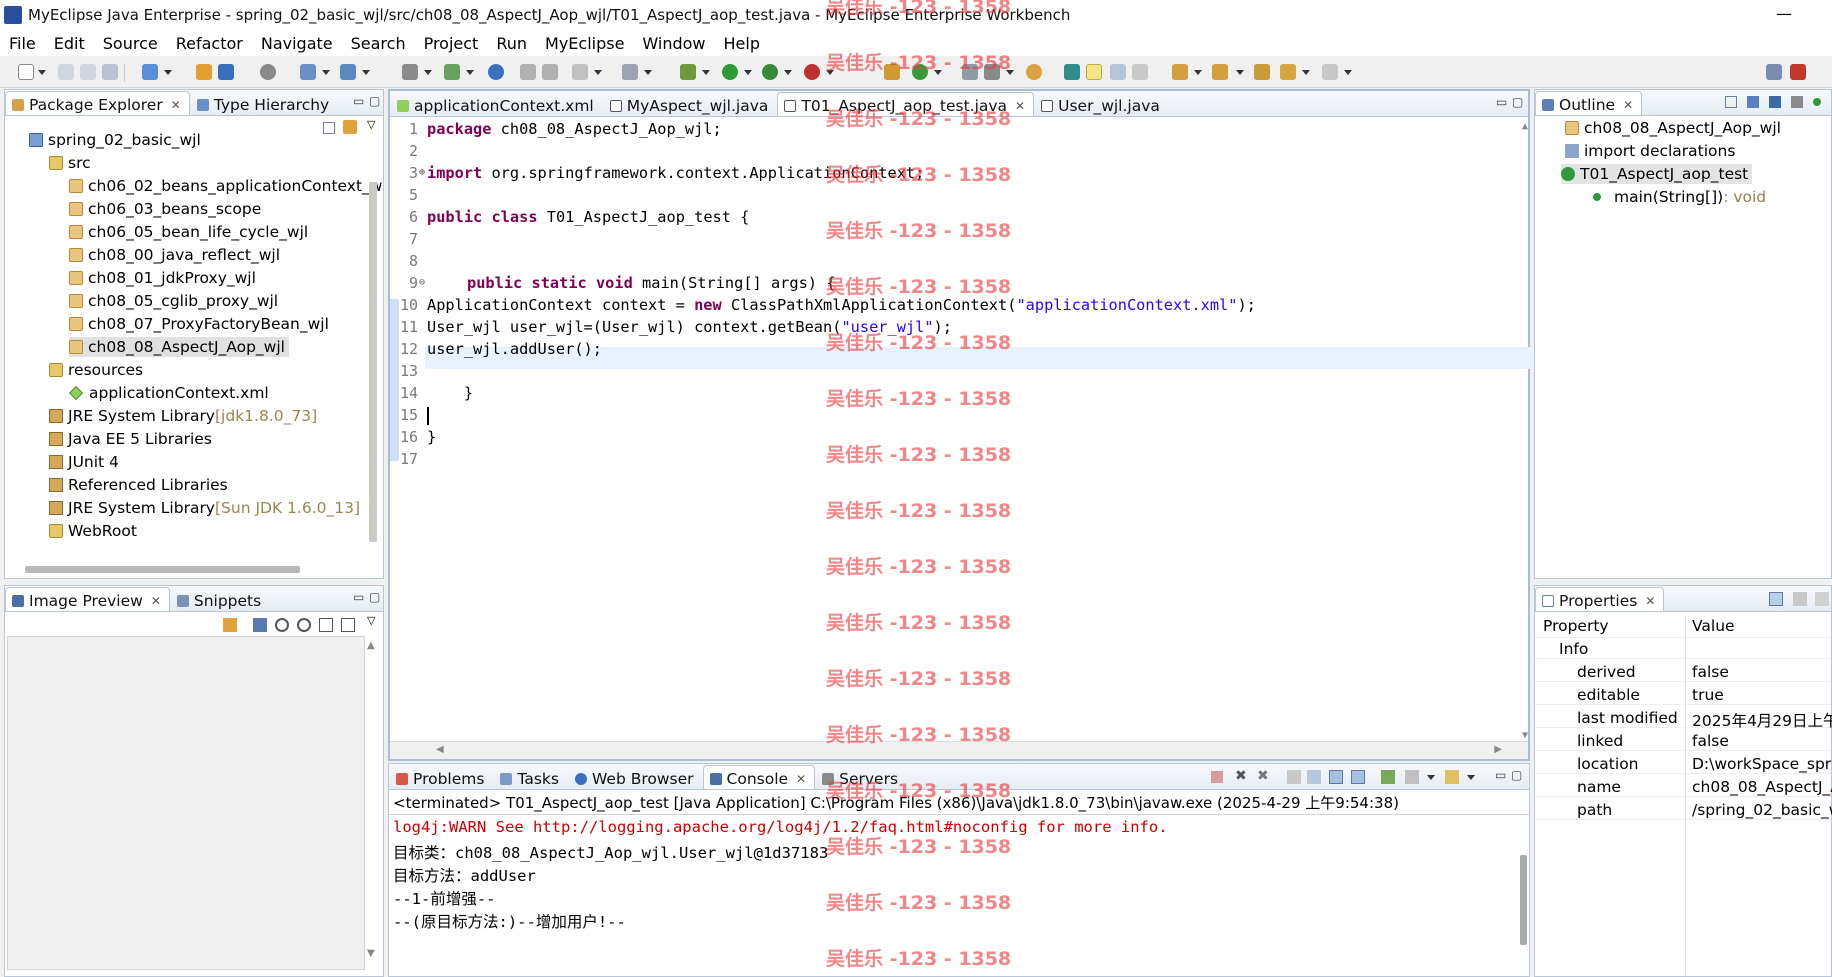  Describe the element at coordinates (496, 72) in the screenshot. I see `globe-icon` at that location.